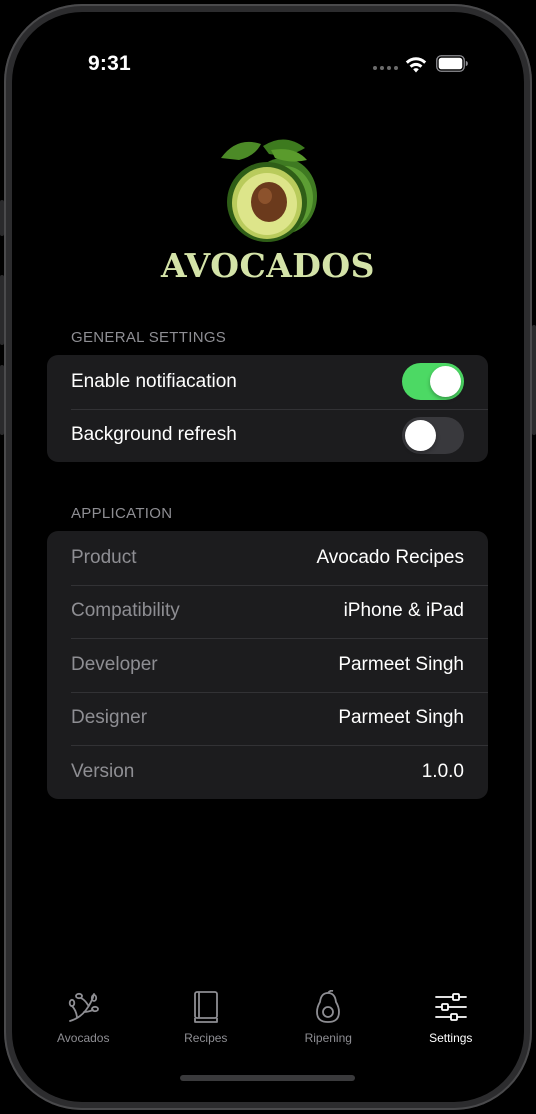 The height and width of the screenshot is (1114, 536). What do you see at coordinates (268, 265) in the screenshot?
I see `app-brand-title: AVOCADOS` at bounding box center [268, 265].